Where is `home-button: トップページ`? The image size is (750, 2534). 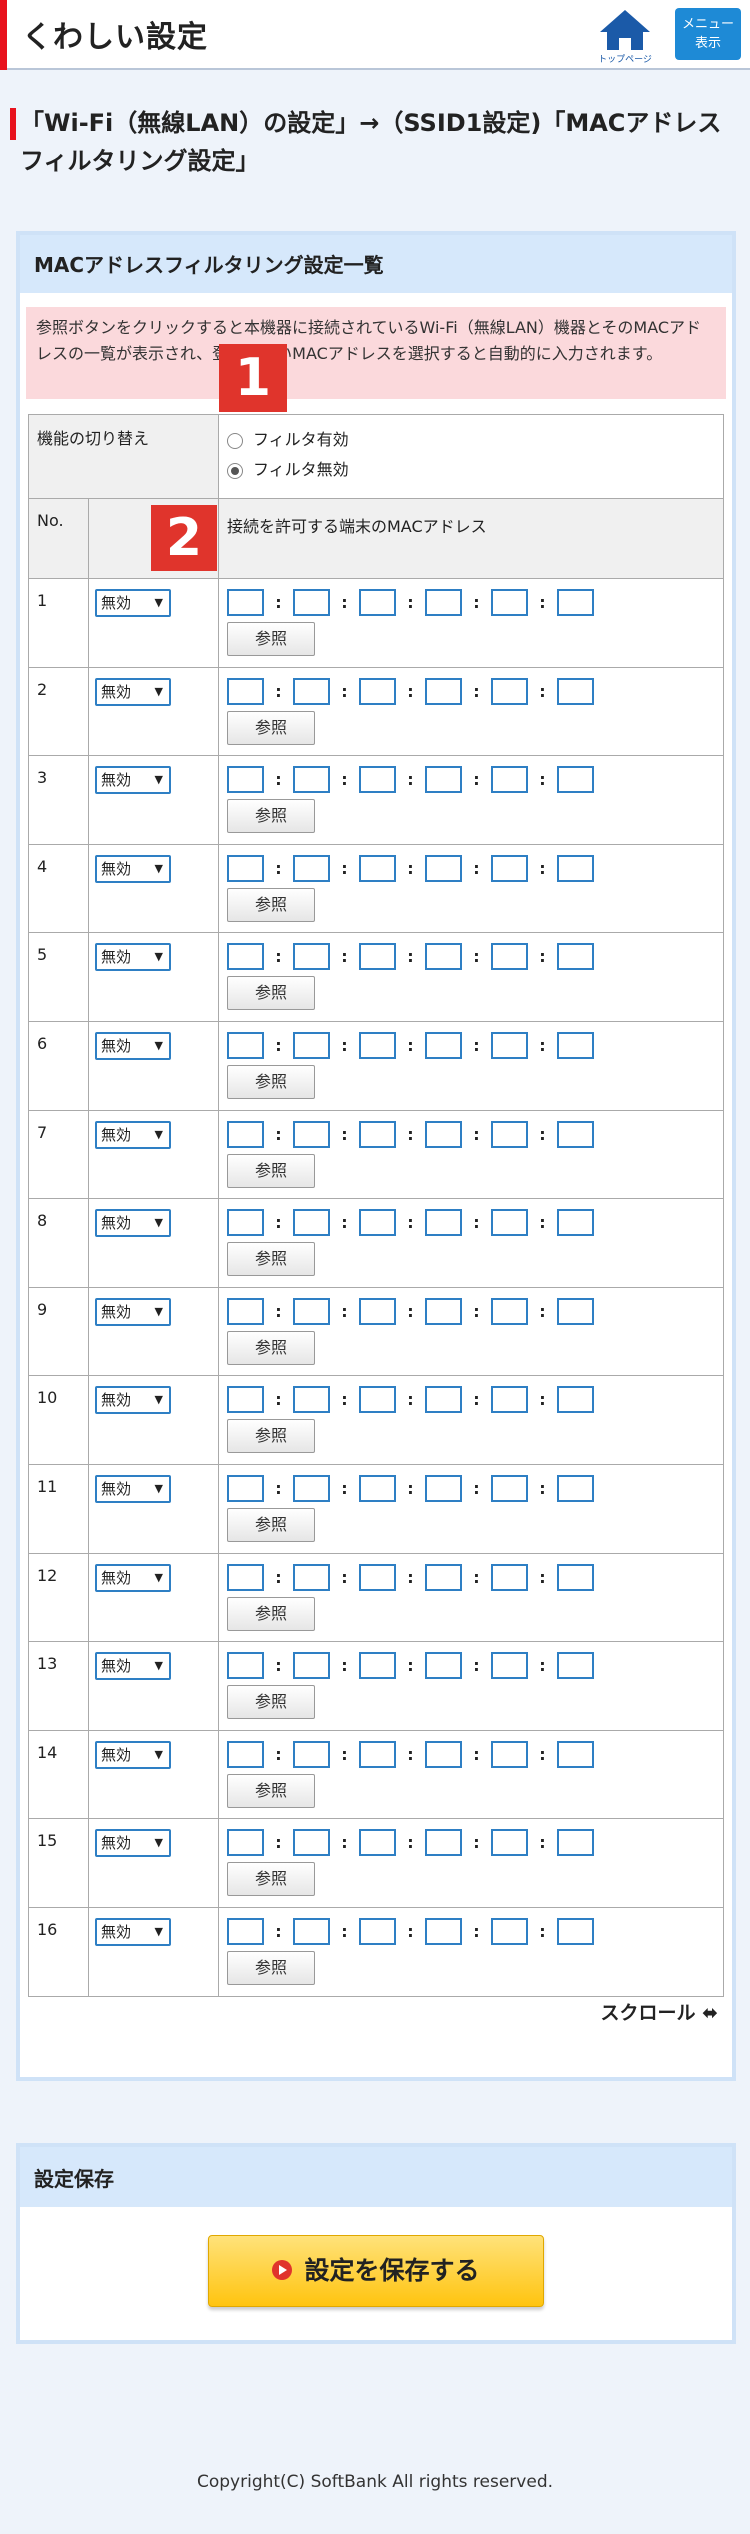 home-button: トップページ is located at coordinates (625, 37).